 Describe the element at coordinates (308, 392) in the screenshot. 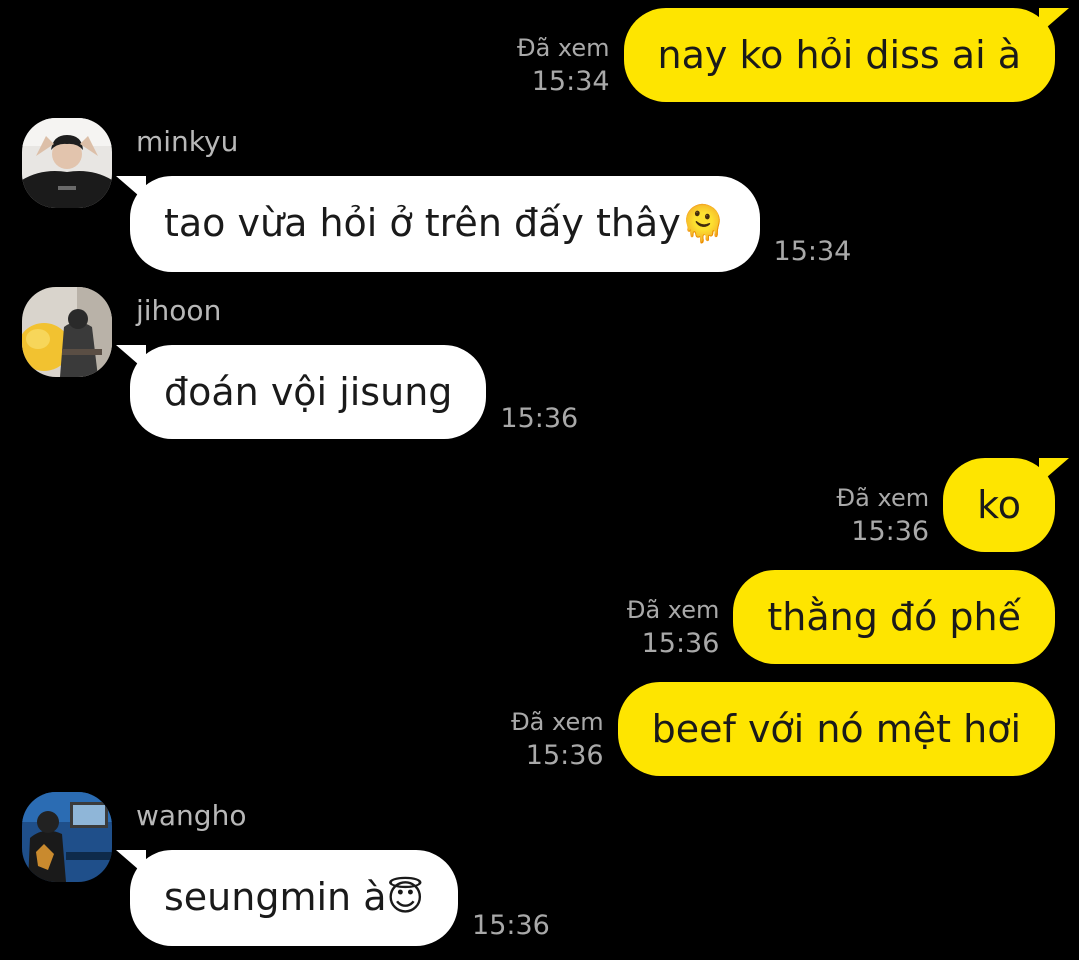

I see `message-text: đoán vội jisung` at that location.